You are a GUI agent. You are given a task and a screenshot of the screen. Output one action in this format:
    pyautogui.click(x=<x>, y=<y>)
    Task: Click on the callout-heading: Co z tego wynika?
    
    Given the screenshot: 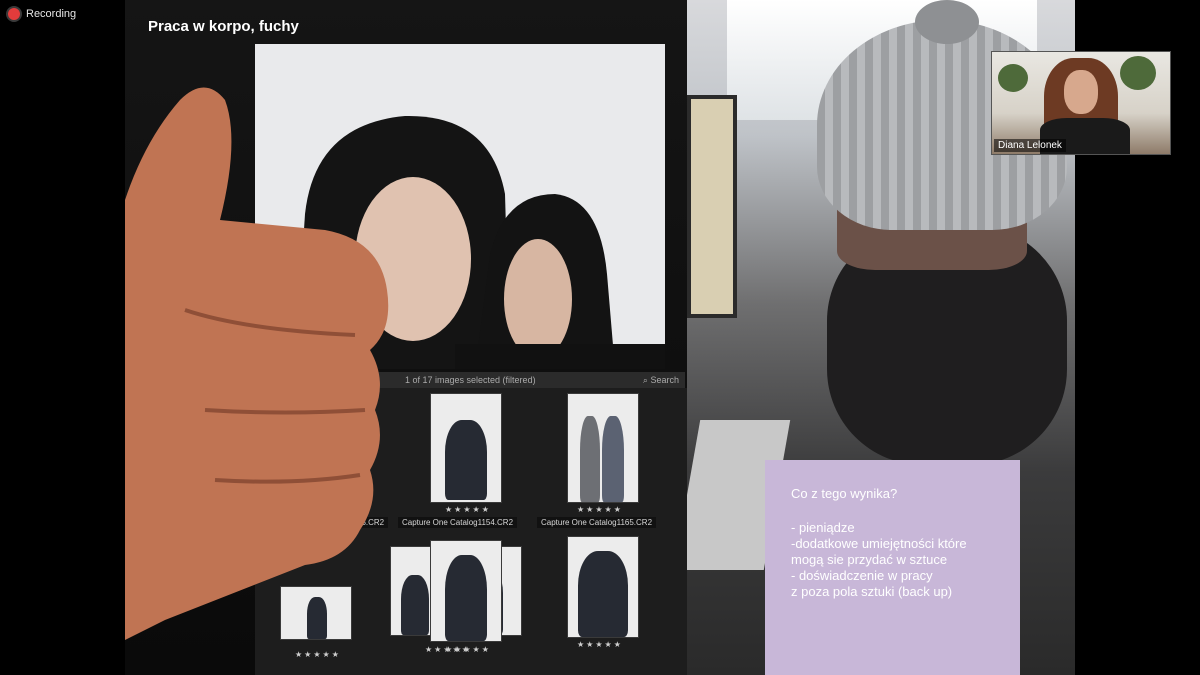 What is the action you would take?
    pyautogui.click(x=844, y=493)
    